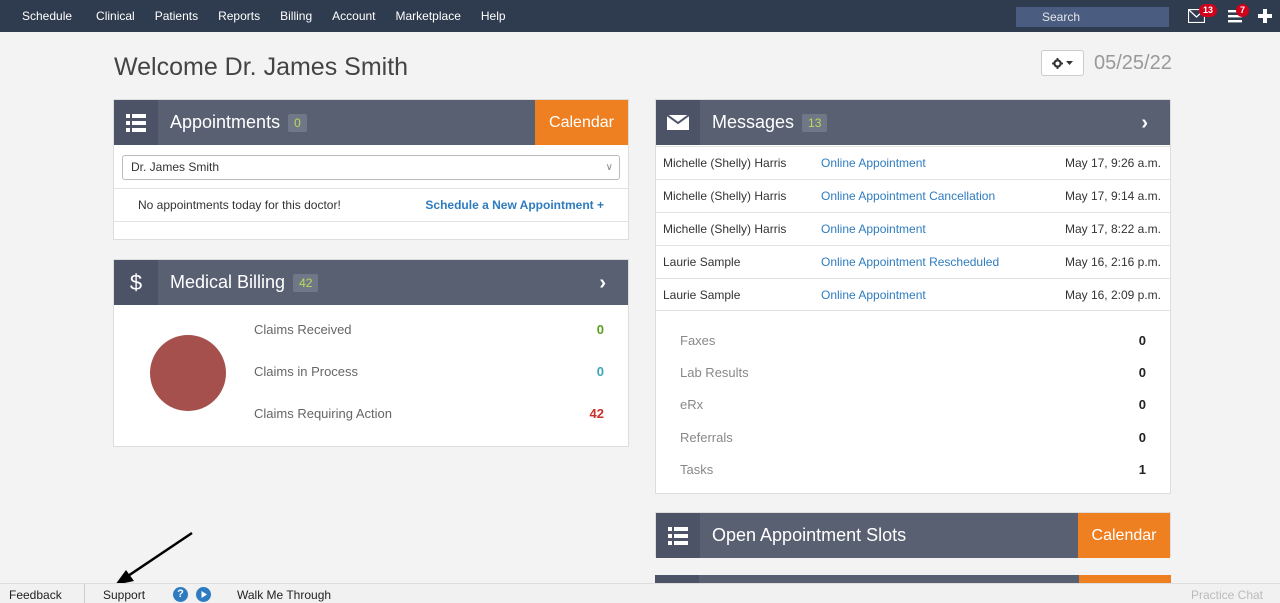  What do you see at coordinates (1142, 469) in the screenshot?
I see `tasks-value: 1` at bounding box center [1142, 469].